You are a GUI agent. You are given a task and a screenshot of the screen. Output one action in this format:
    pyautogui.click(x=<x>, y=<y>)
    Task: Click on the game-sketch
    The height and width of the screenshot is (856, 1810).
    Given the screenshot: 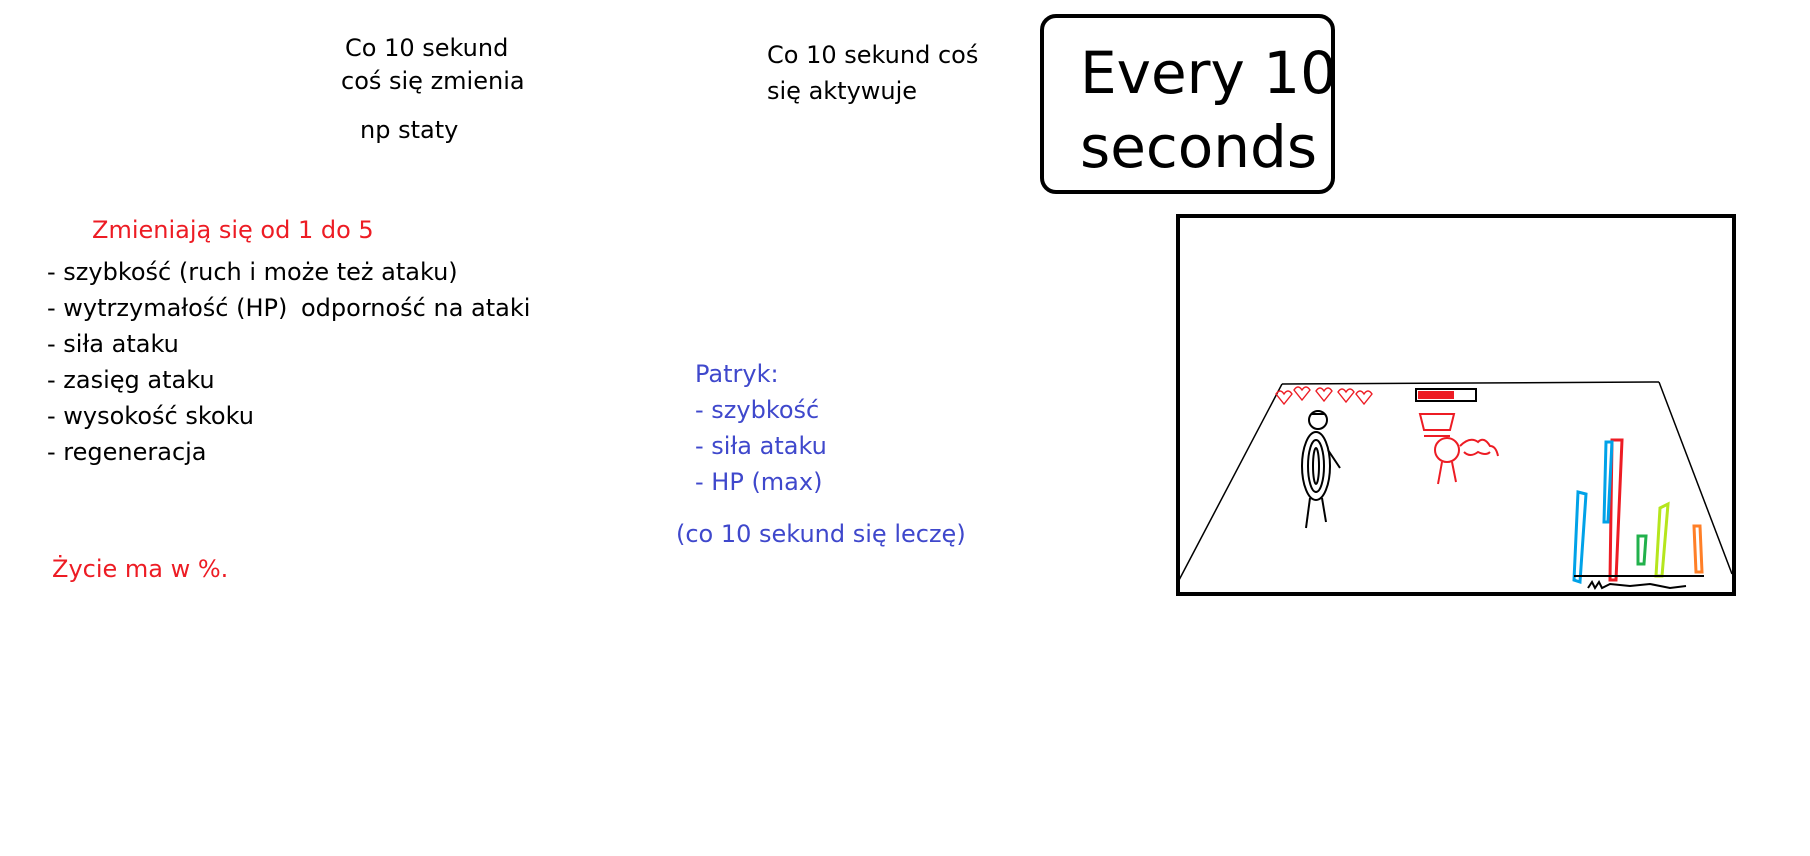 What is the action you would take?
    pyautogui.click(x=1456, y=405)
    